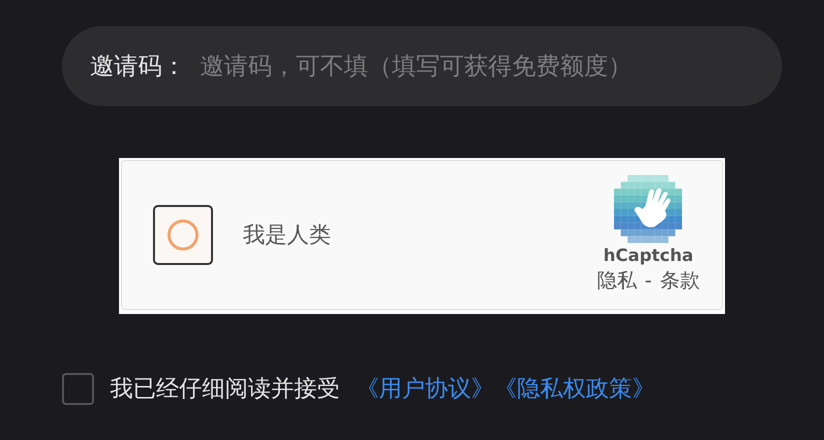  I want to click on user-agreement-link: 《用户协议》, so click(425, 389).